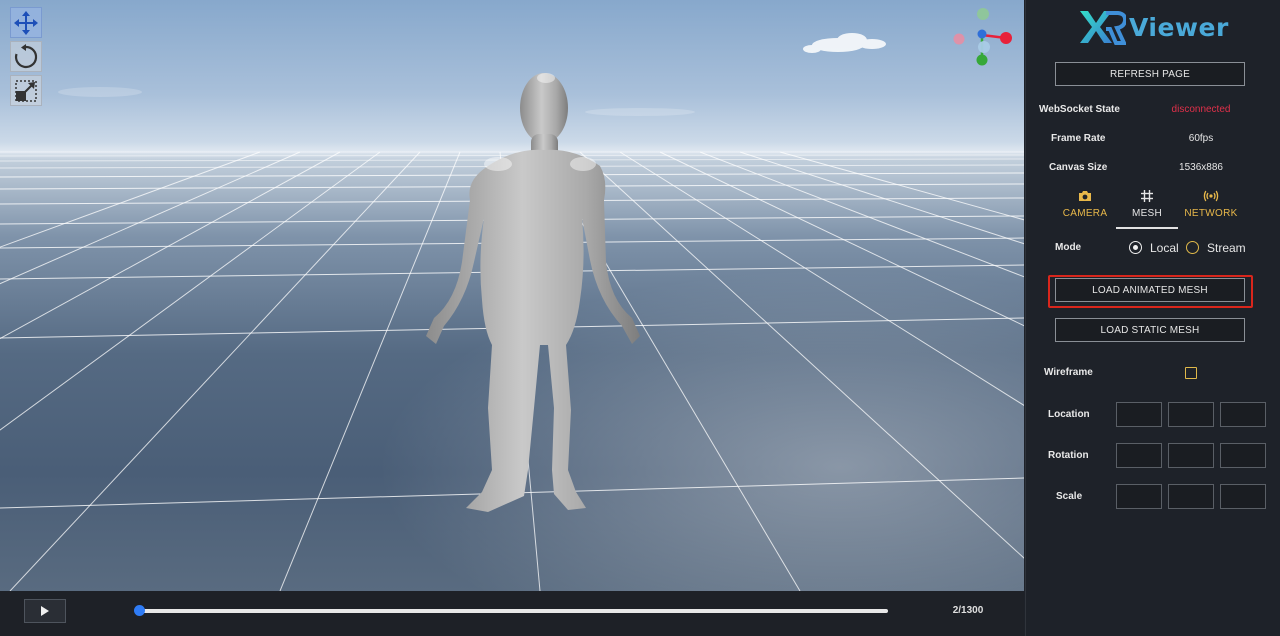 Image resolution: width=1280 pixels, height=636 pixels. What do you see at coordinates (982, 34) in the screenshot?
I see `axis-z-positive` at bounding box center [982, 34].